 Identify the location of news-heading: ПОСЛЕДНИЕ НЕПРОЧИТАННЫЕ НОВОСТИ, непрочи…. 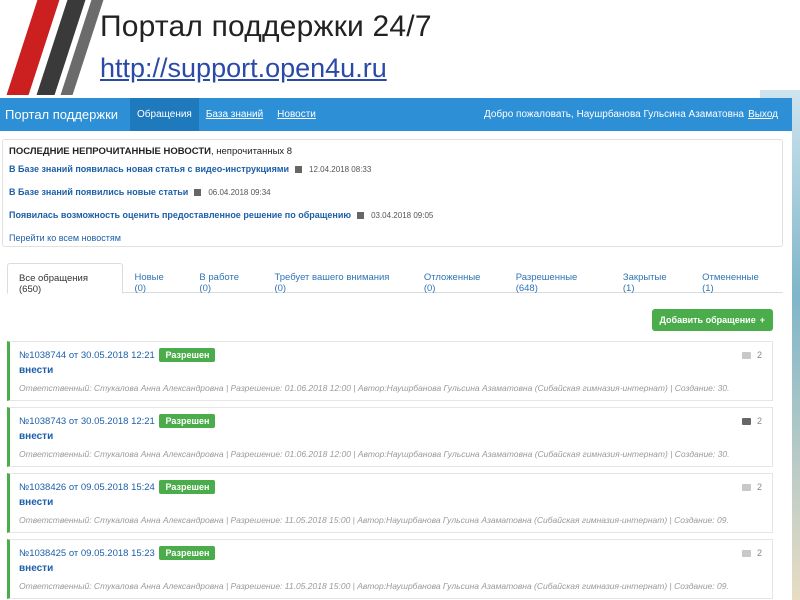
(392, 151).